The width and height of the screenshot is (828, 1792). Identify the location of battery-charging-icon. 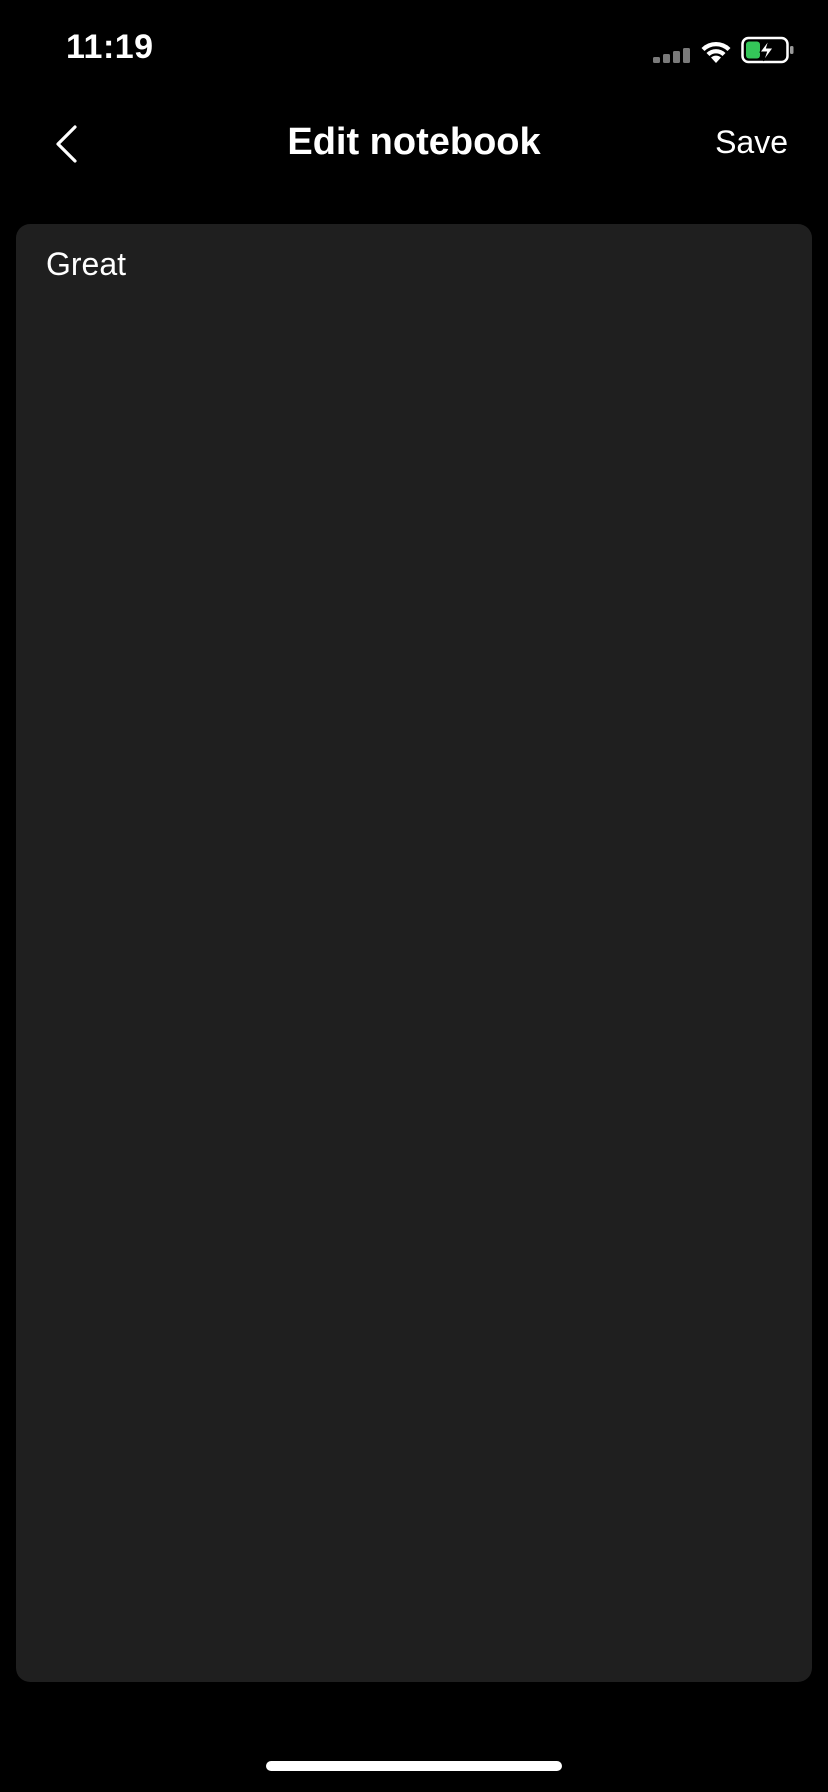
(767, 50).